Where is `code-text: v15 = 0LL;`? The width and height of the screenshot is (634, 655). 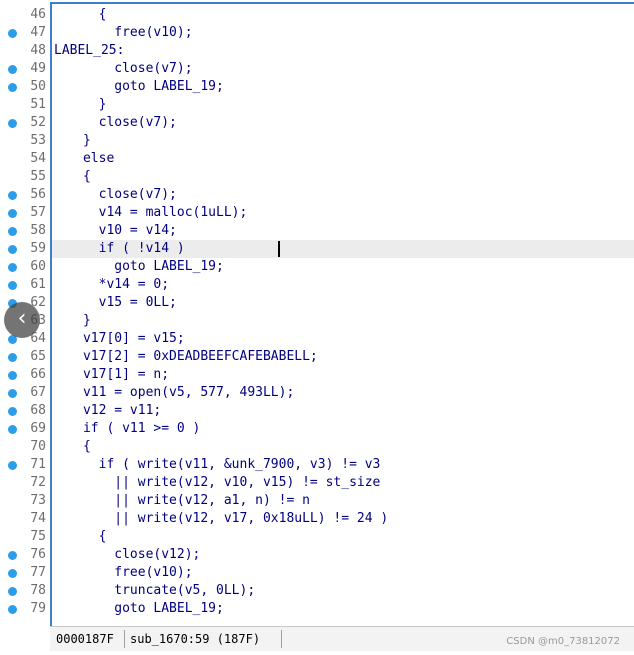
code-text: v15 = 0LL; is located at coordinates (106, 302).